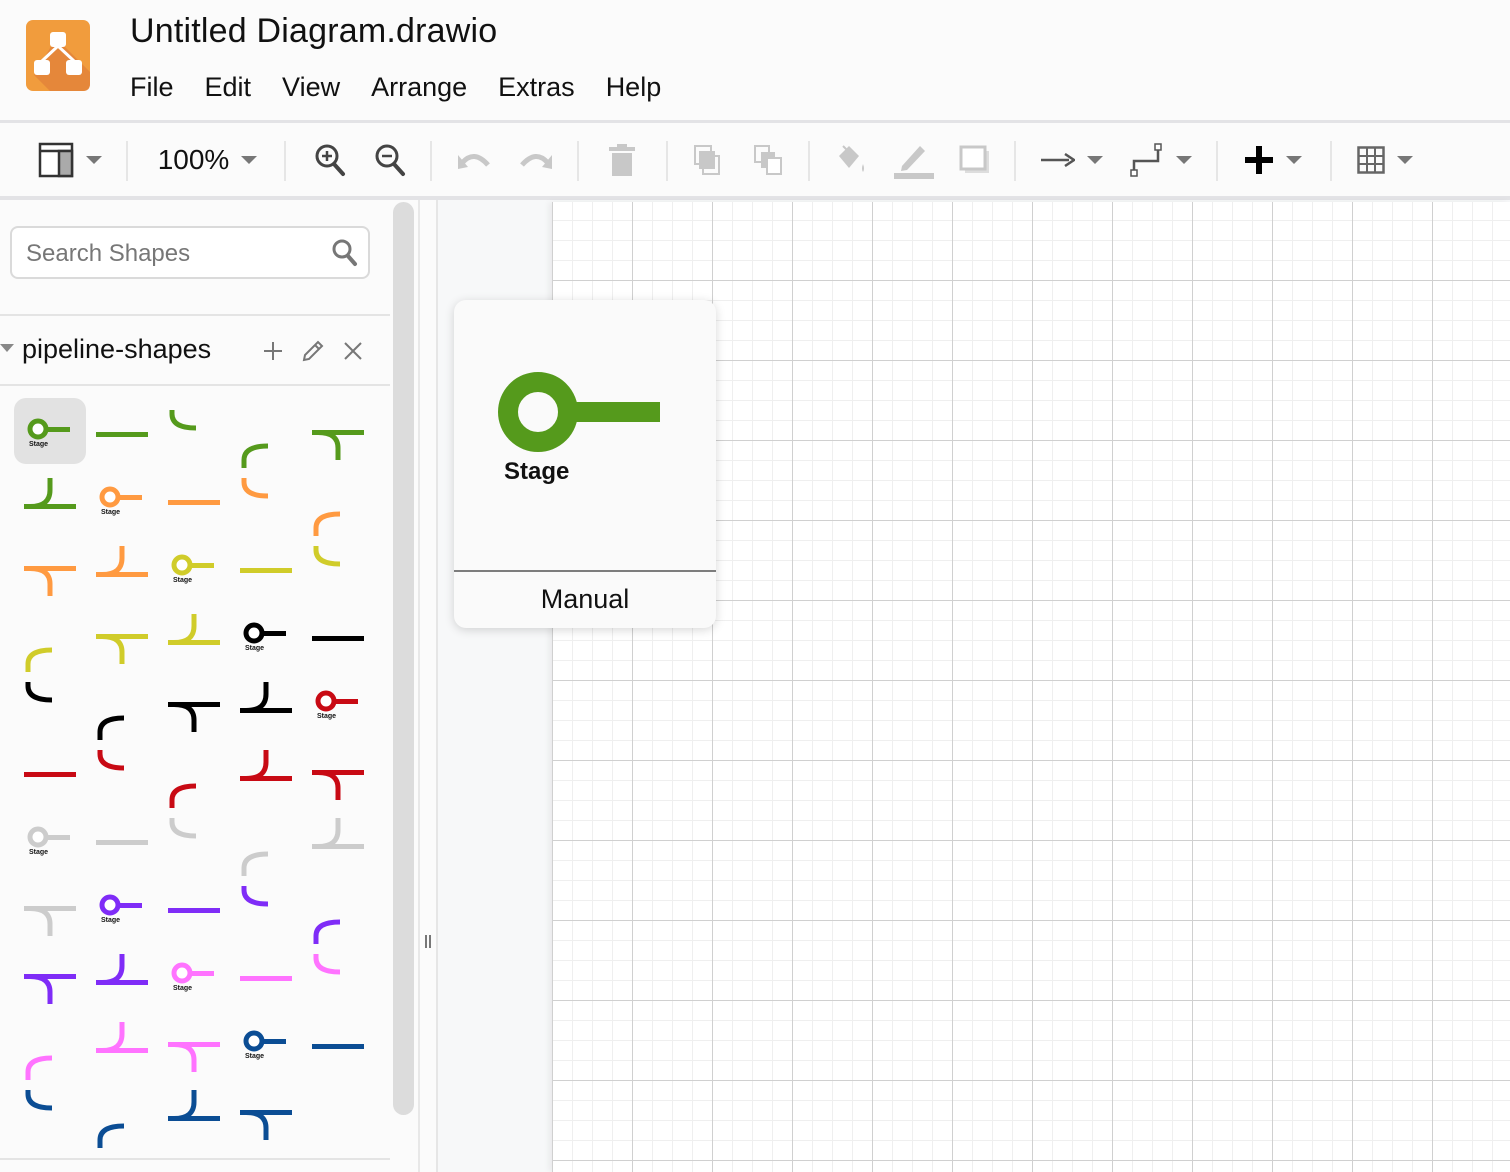 This screenshot has width=1510, height=1172. I want to click on zoom-level-value: 100%, so click(193, 159).